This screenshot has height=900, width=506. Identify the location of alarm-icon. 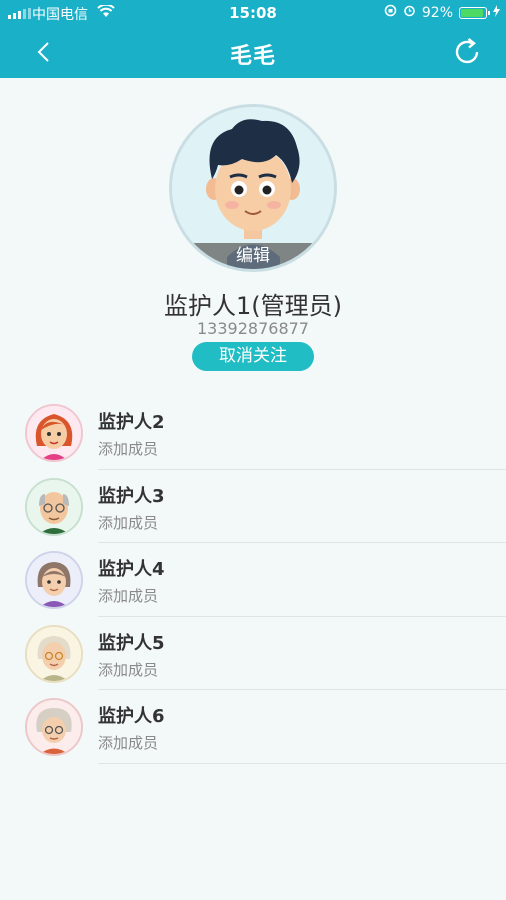
(409, 12).